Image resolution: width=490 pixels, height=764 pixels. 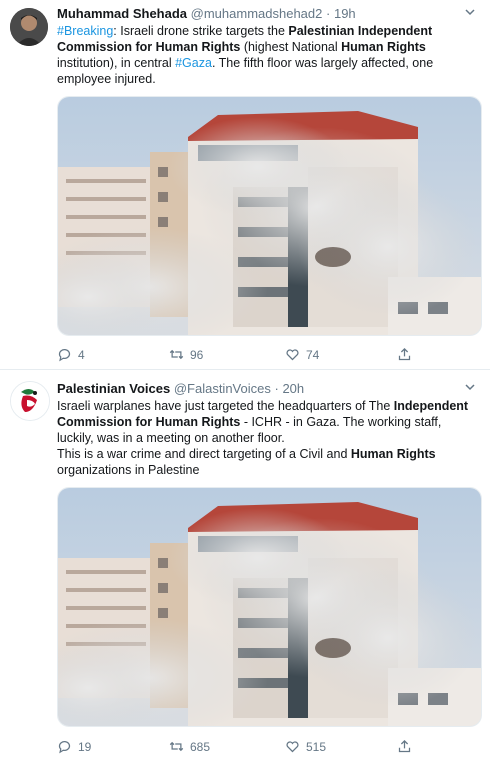 What do you see at coordinates (222, 388) in the screenshot?
I see `author-handle: @FalastinVoices` at bounding box center [222, 388].